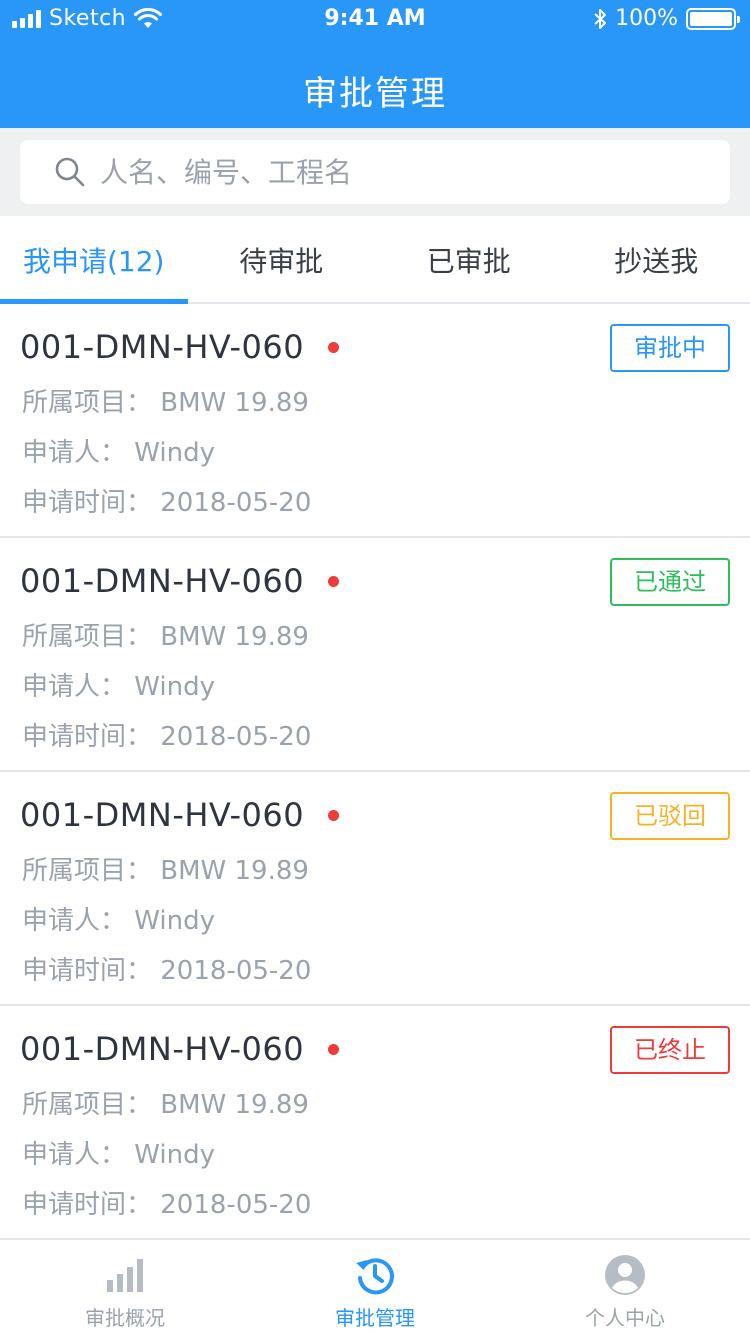 The height and width of the screenshot is (1334, 750). I want to click on tabbar-label: 审批概况, so click(125, 1318).